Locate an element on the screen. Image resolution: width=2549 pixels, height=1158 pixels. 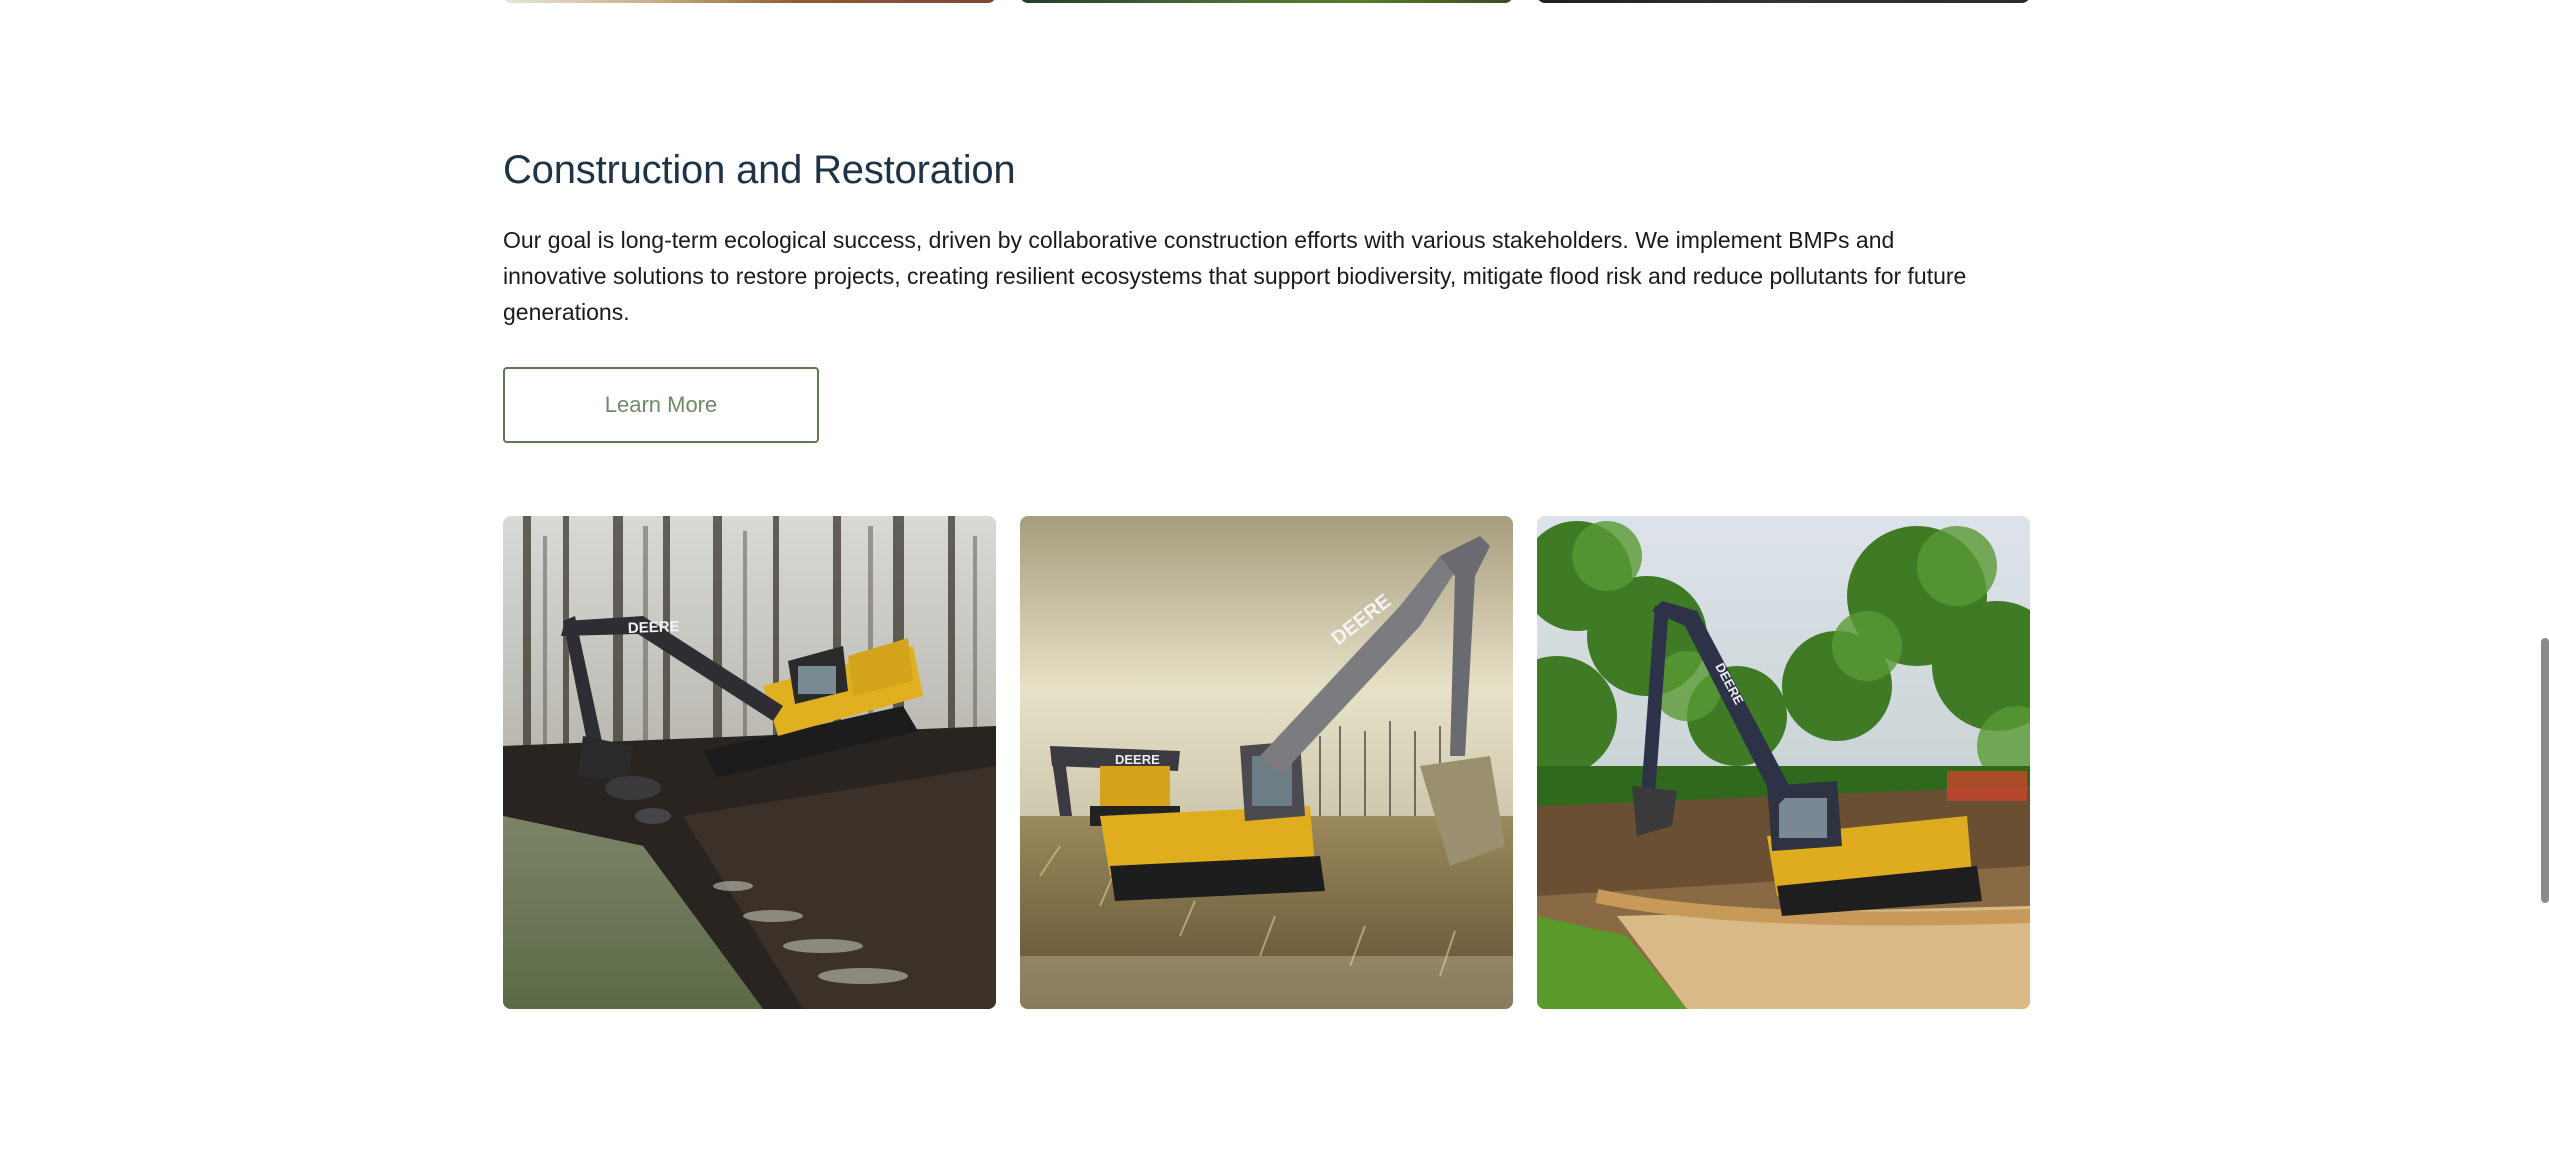
learn-more-button: Learn More is located at coordinates (661, 405).